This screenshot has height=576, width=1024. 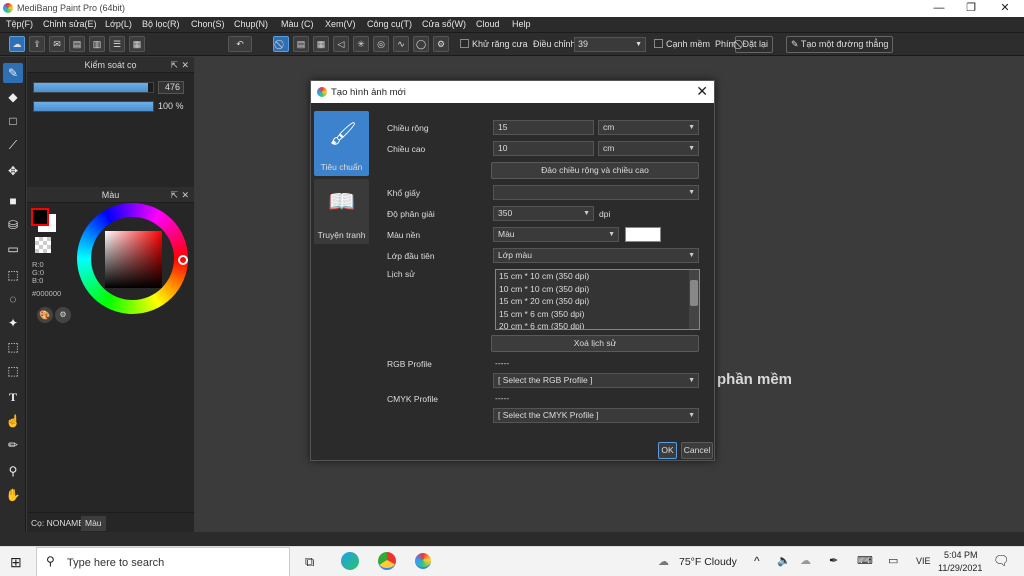 I want to click on history-item: 15 cm * 10 cm (350 dpi), so click(x=597, y=276).